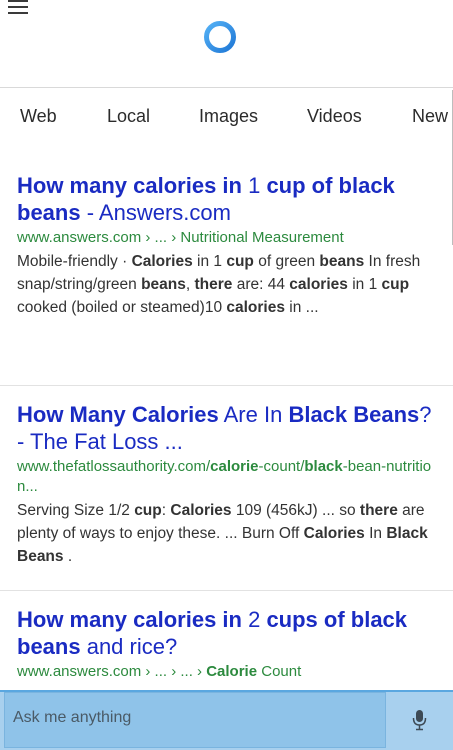  I want to click on text-segment: -count/, so click(281, 466).